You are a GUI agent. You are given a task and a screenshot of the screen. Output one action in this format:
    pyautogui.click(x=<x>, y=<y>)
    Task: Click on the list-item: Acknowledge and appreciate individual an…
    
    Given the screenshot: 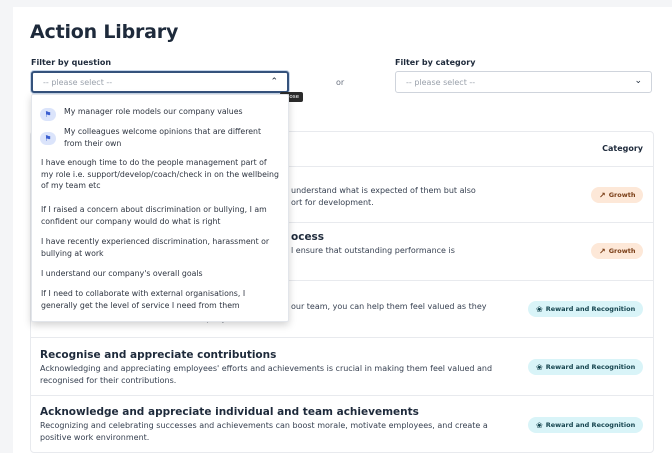 What is the action you would take?
    pyautogui.click(x=342, y=423)
    